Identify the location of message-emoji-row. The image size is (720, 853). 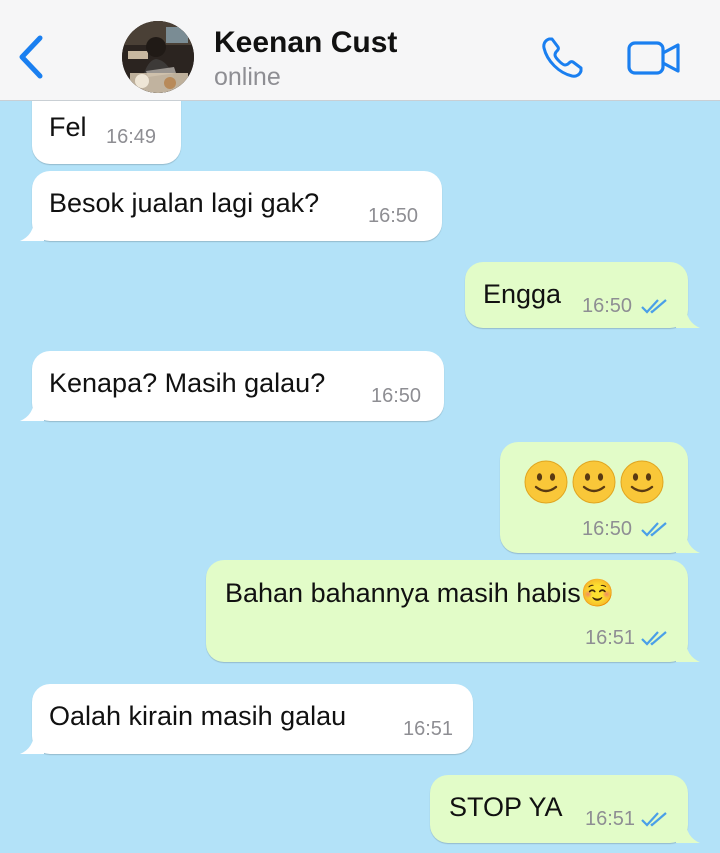
(596, 482).